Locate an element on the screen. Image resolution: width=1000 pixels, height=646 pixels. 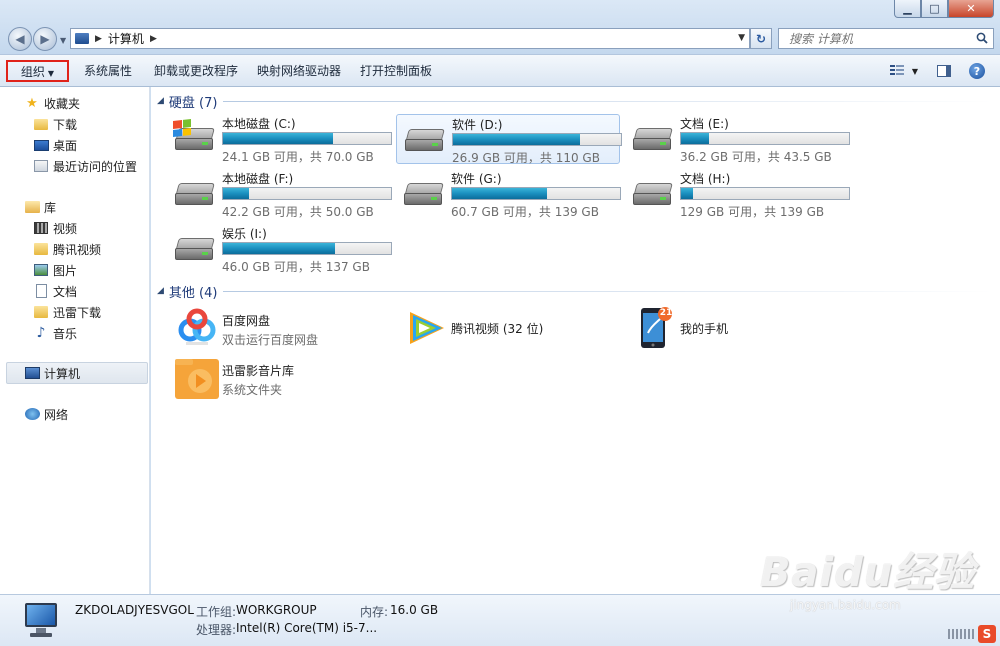
other-item-thunder-library: 迅雷影音片库 系统文件夹 is located at coordinates (279, 378).